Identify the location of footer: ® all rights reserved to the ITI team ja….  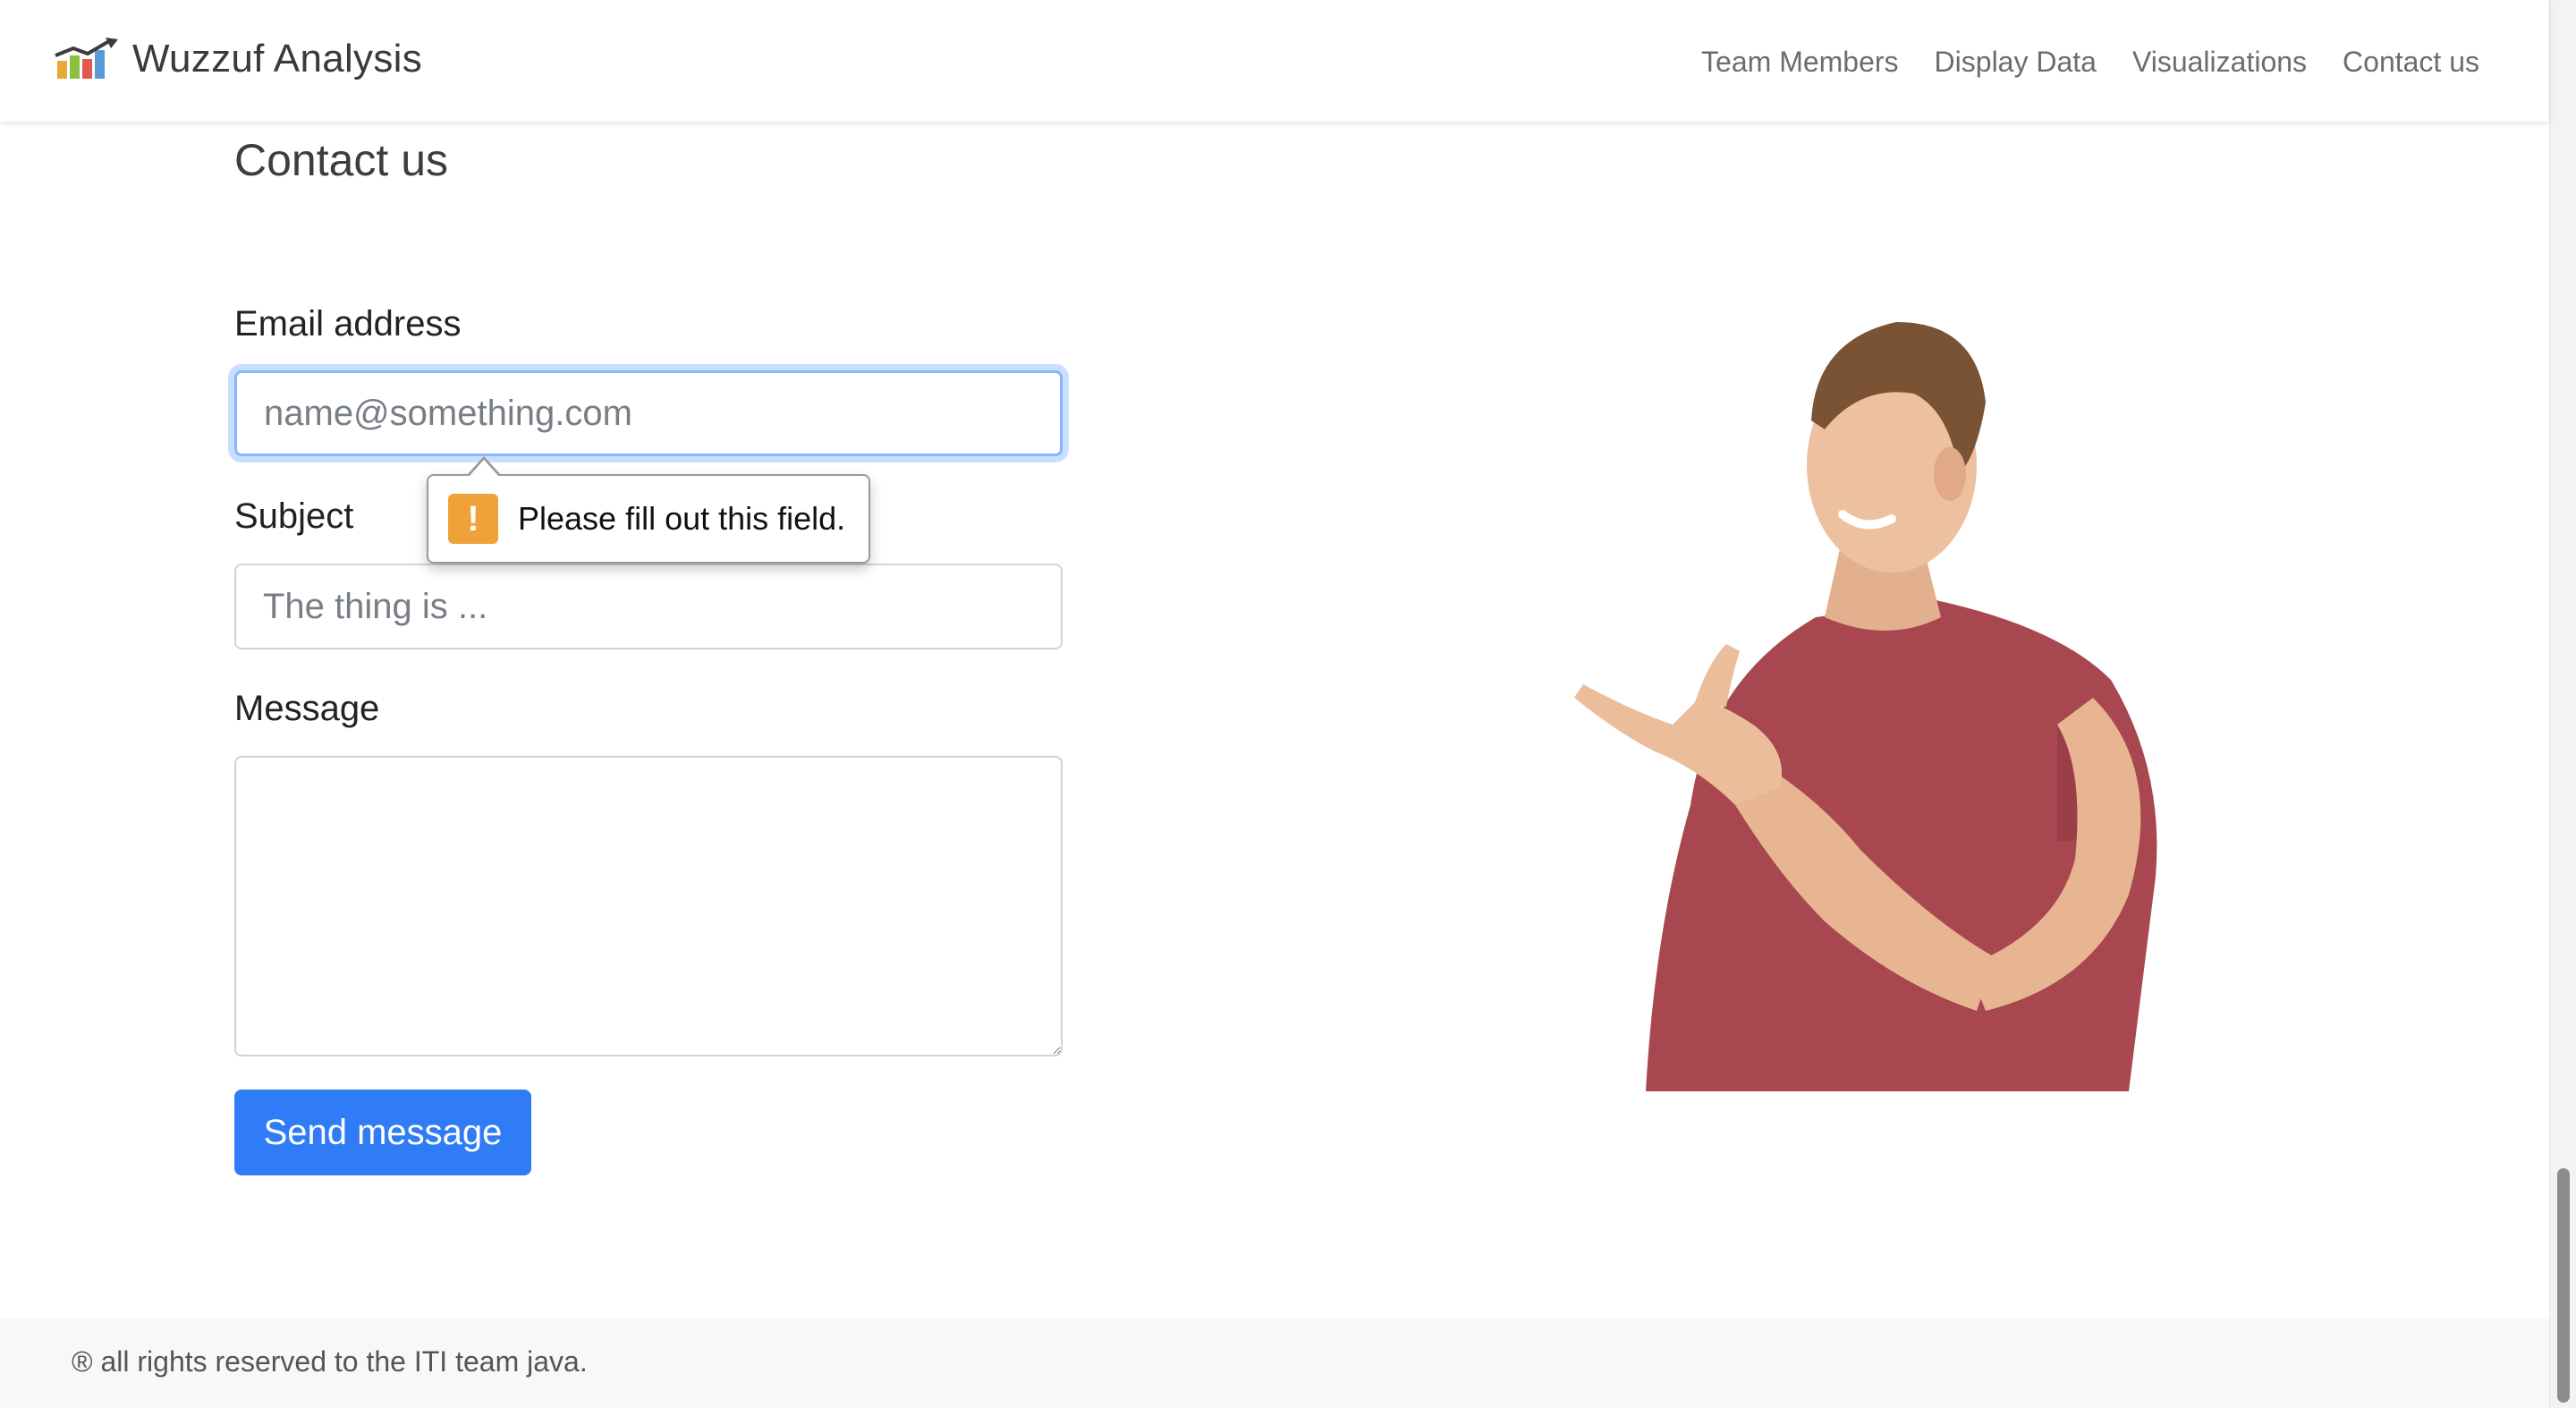
(1274, 1363).